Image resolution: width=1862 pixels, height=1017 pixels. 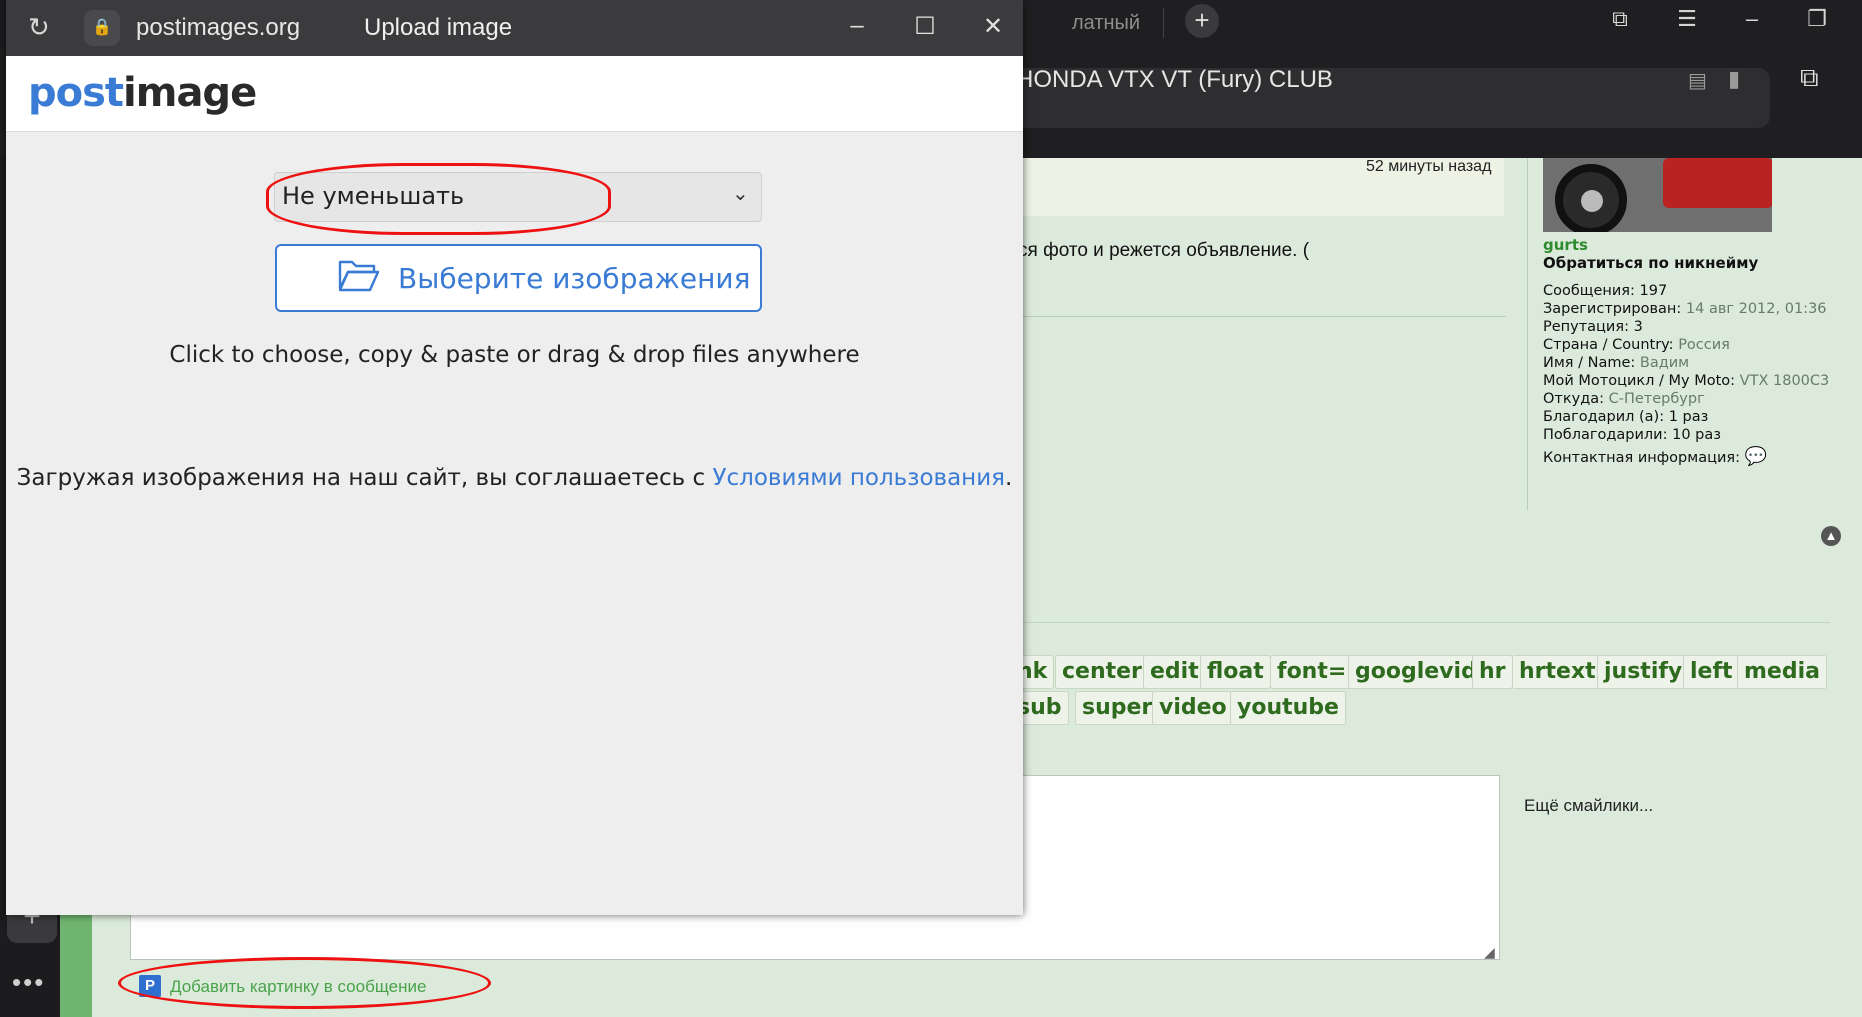 I want to click on bbcode-button: super, so click(x=1117, y=708).